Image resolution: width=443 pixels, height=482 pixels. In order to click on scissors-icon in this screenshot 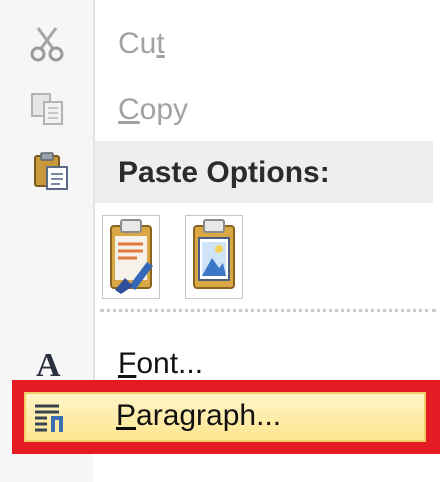, I will do `click(48, 44)`.